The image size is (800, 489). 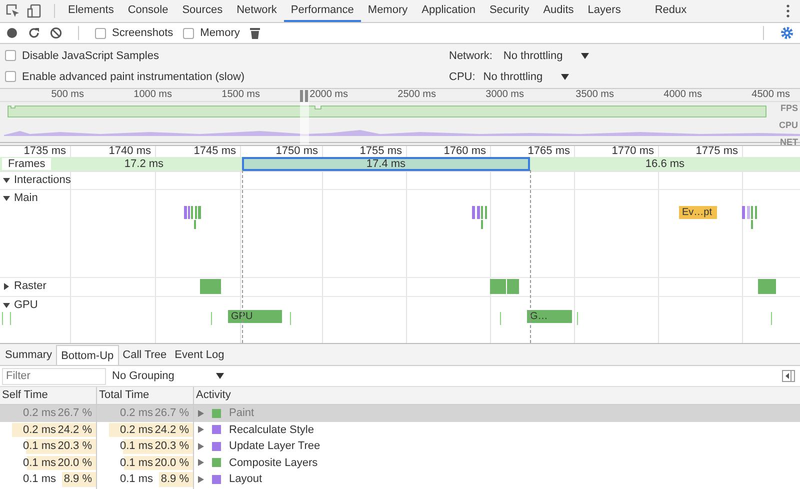 What do you see at coordinates (27, 164) in the screenshot?
I see `track-label: Frames` at bounding box center [27, 164].